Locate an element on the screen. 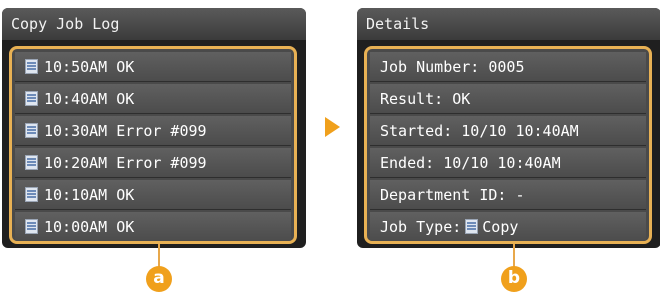  detail-row-job-number: Job Number: 0005 is located at coordinates (508, 67).